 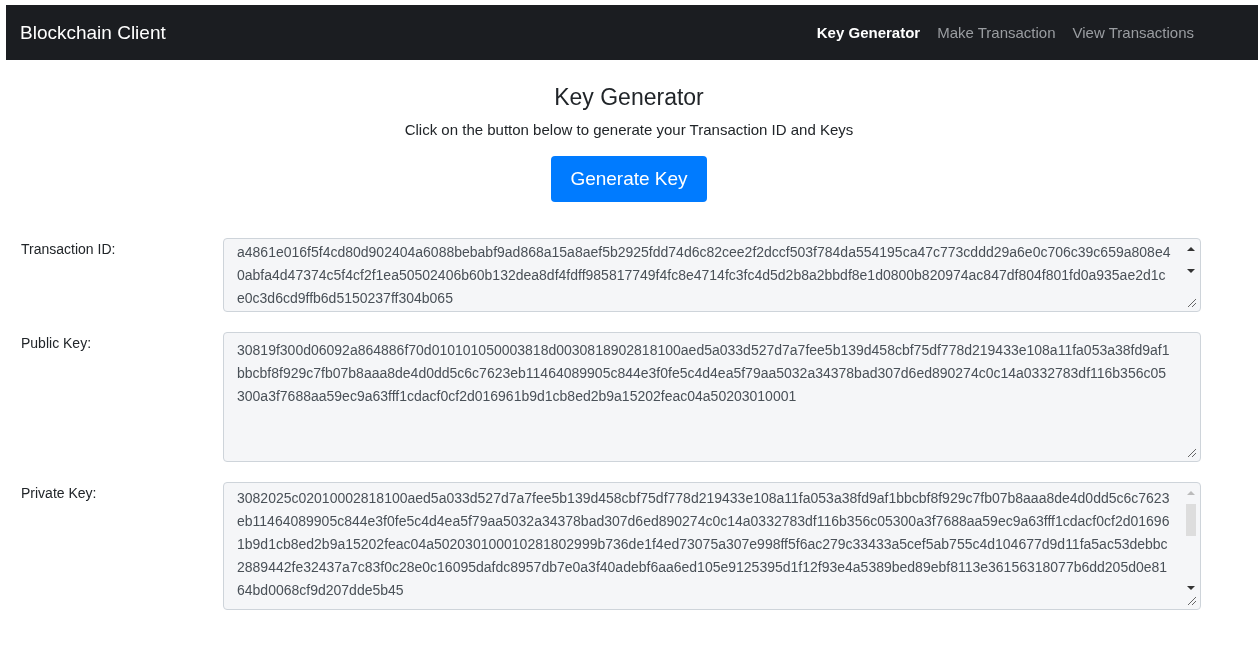 I want to click on nav-link: Key Generator, so click(x=868, y=32).